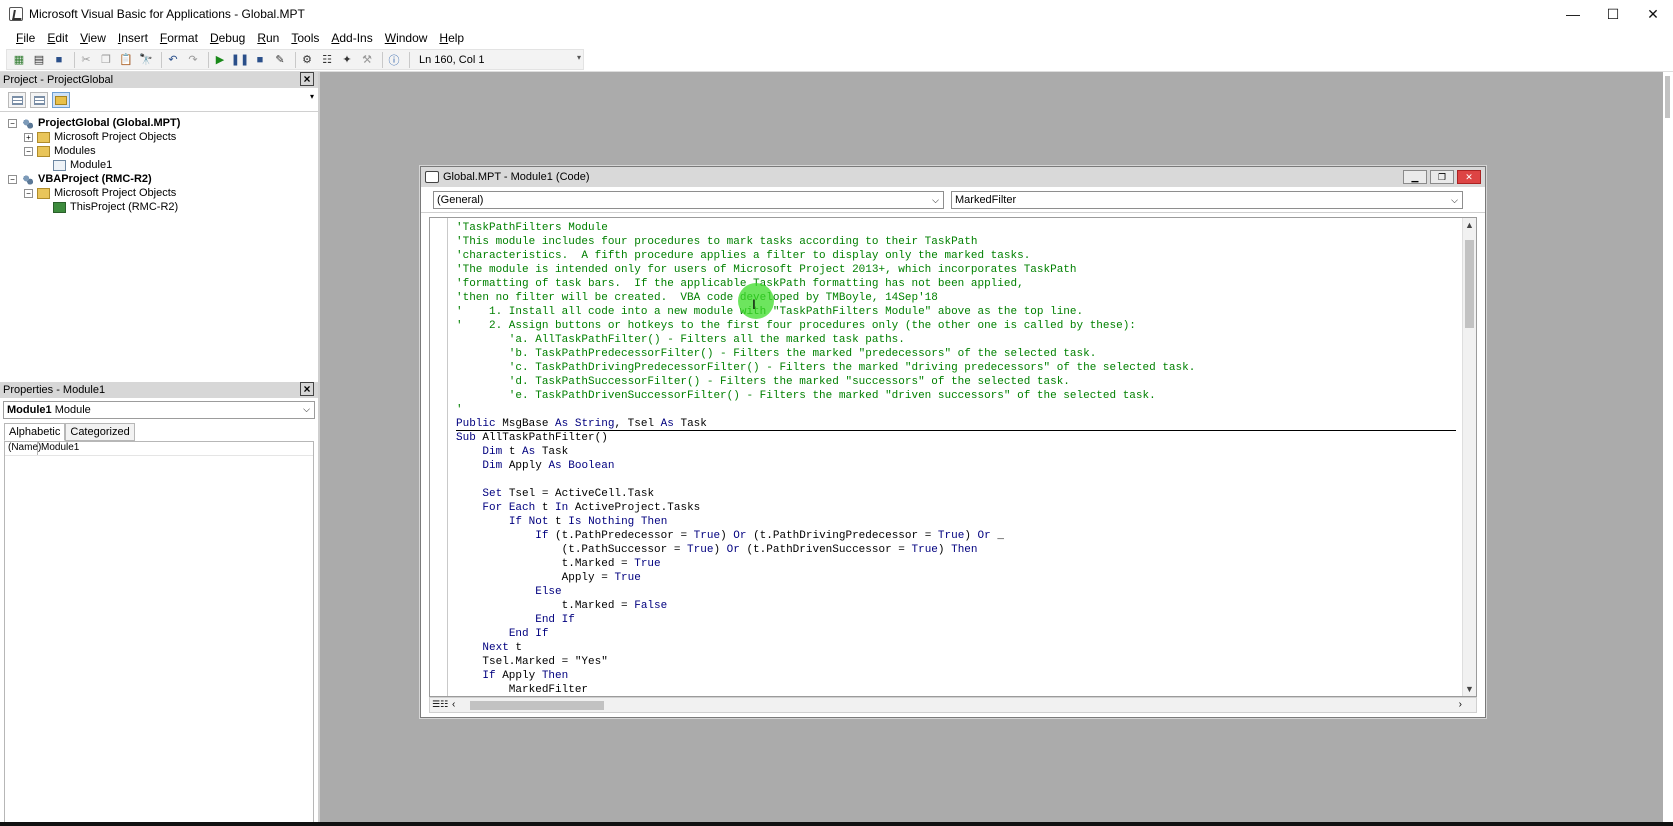  Describe the element at coordinates (193, 60) in the screenshot. I see `redo-icon: ↷` at that location.